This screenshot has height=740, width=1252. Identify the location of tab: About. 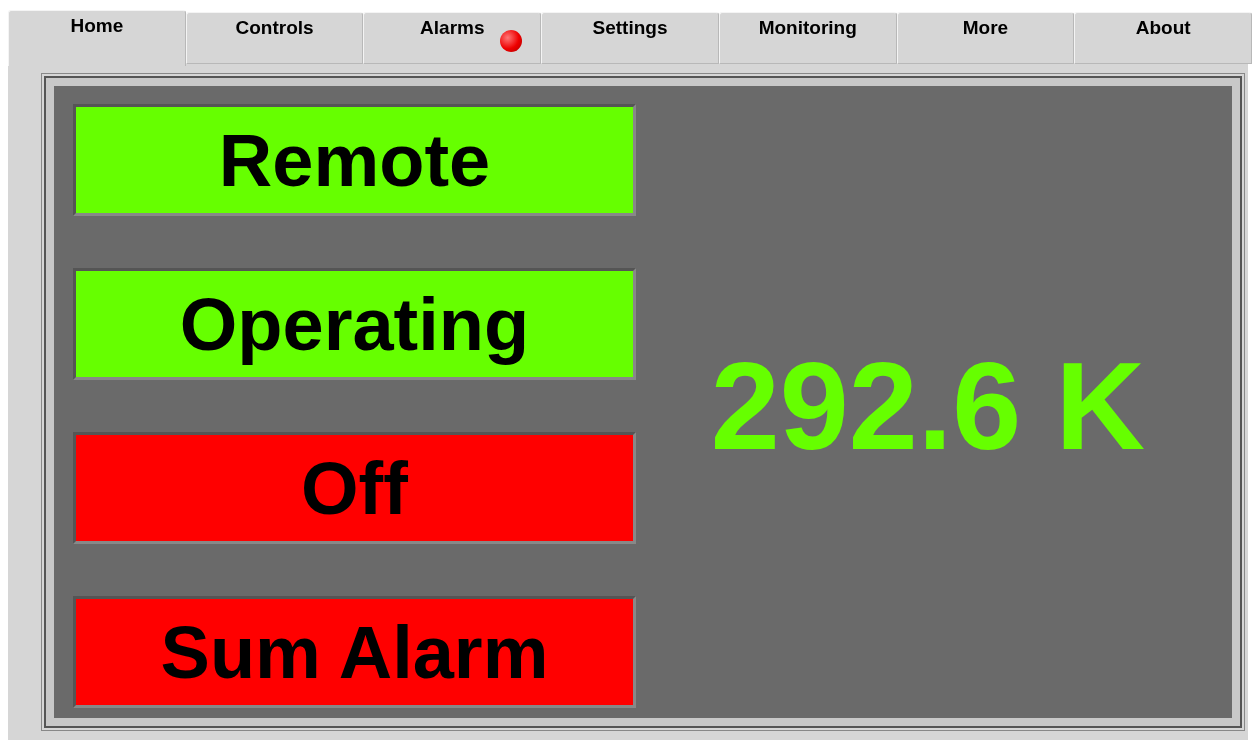
(1163, 38).